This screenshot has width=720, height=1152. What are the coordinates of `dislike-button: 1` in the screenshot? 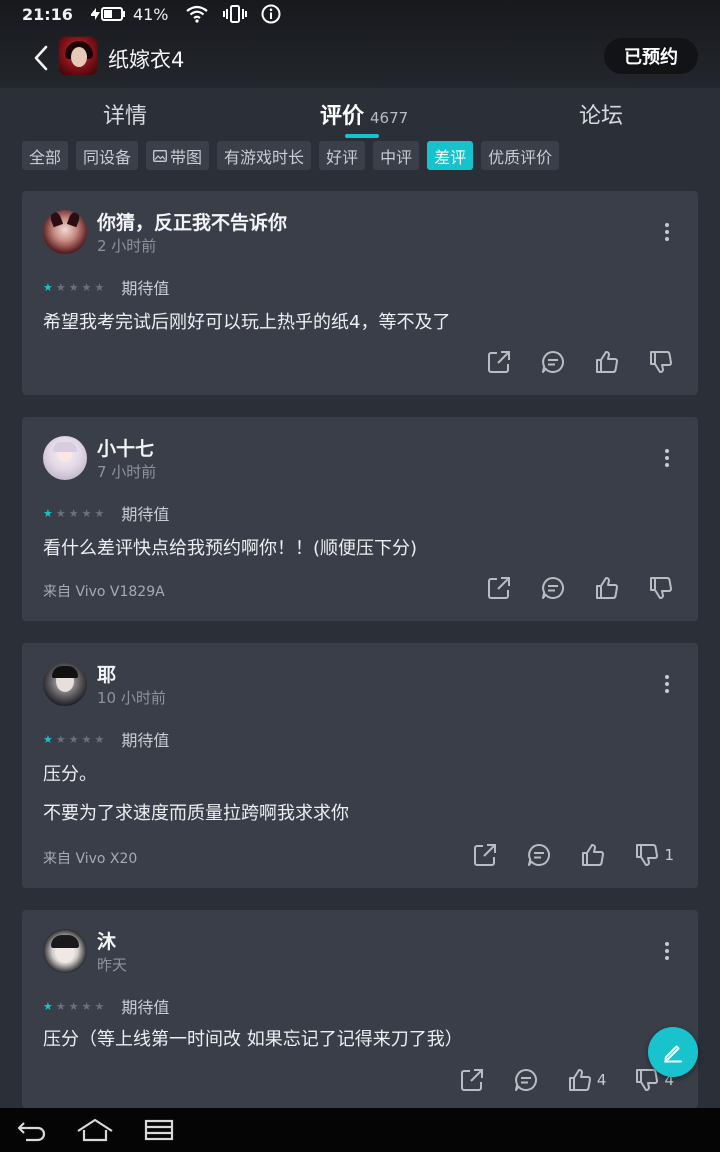 It's located at (654, 855).